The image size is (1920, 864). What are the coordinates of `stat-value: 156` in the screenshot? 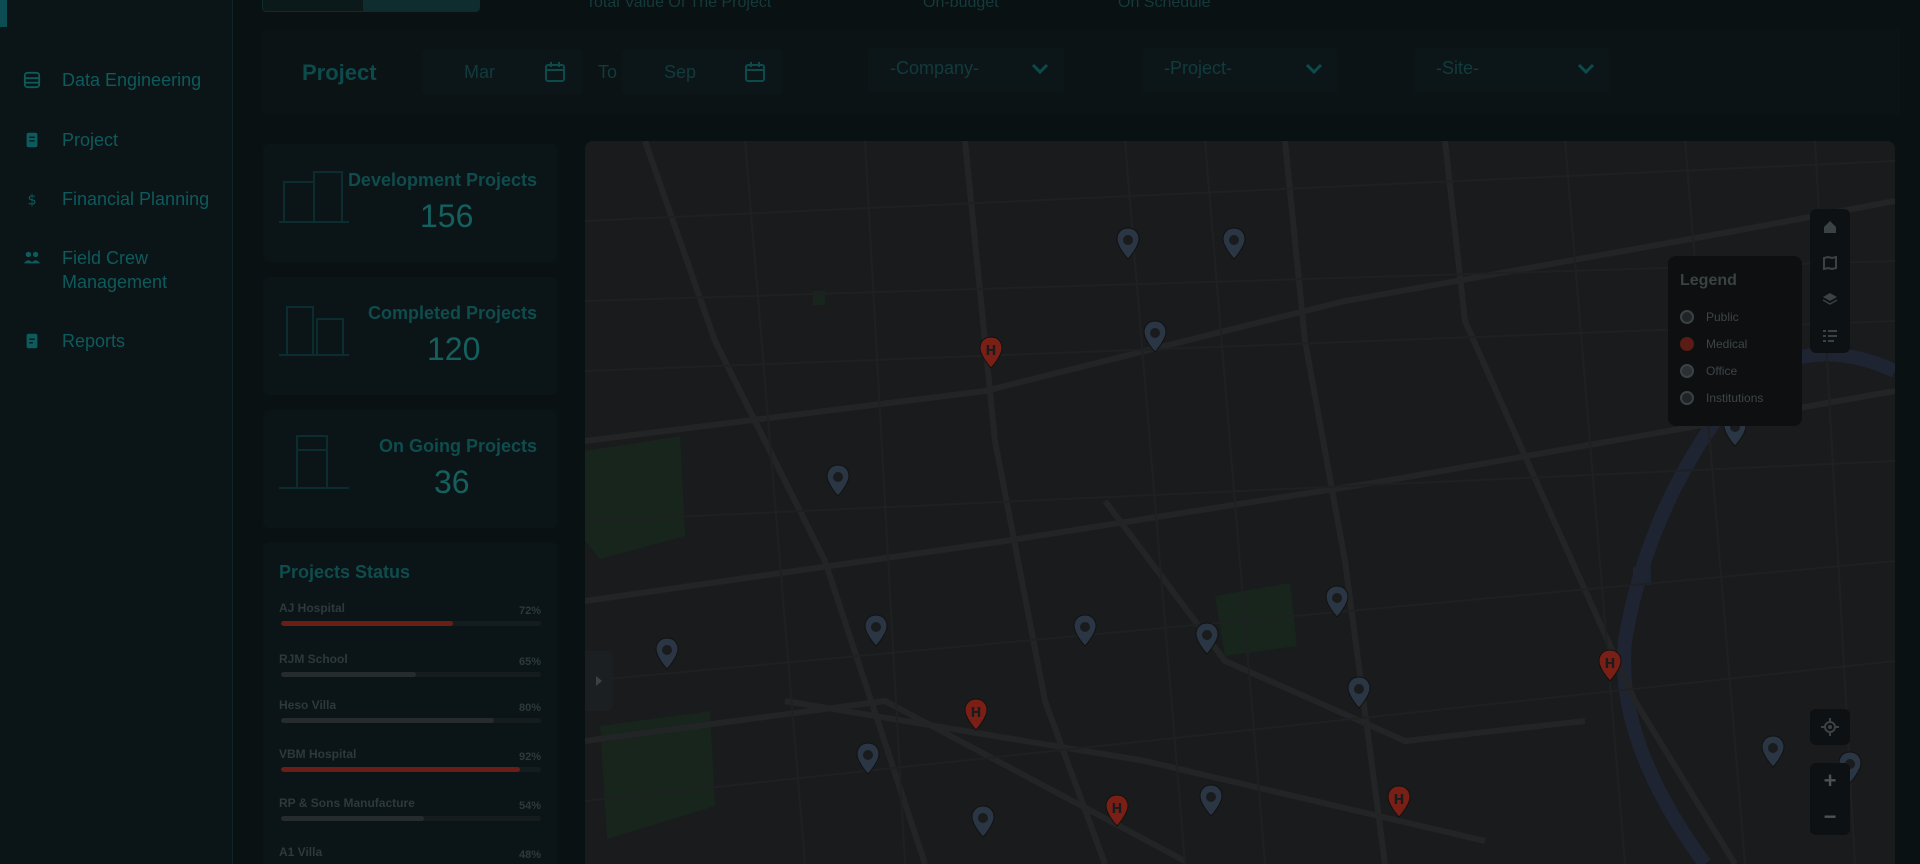 It's located at (447, 216).